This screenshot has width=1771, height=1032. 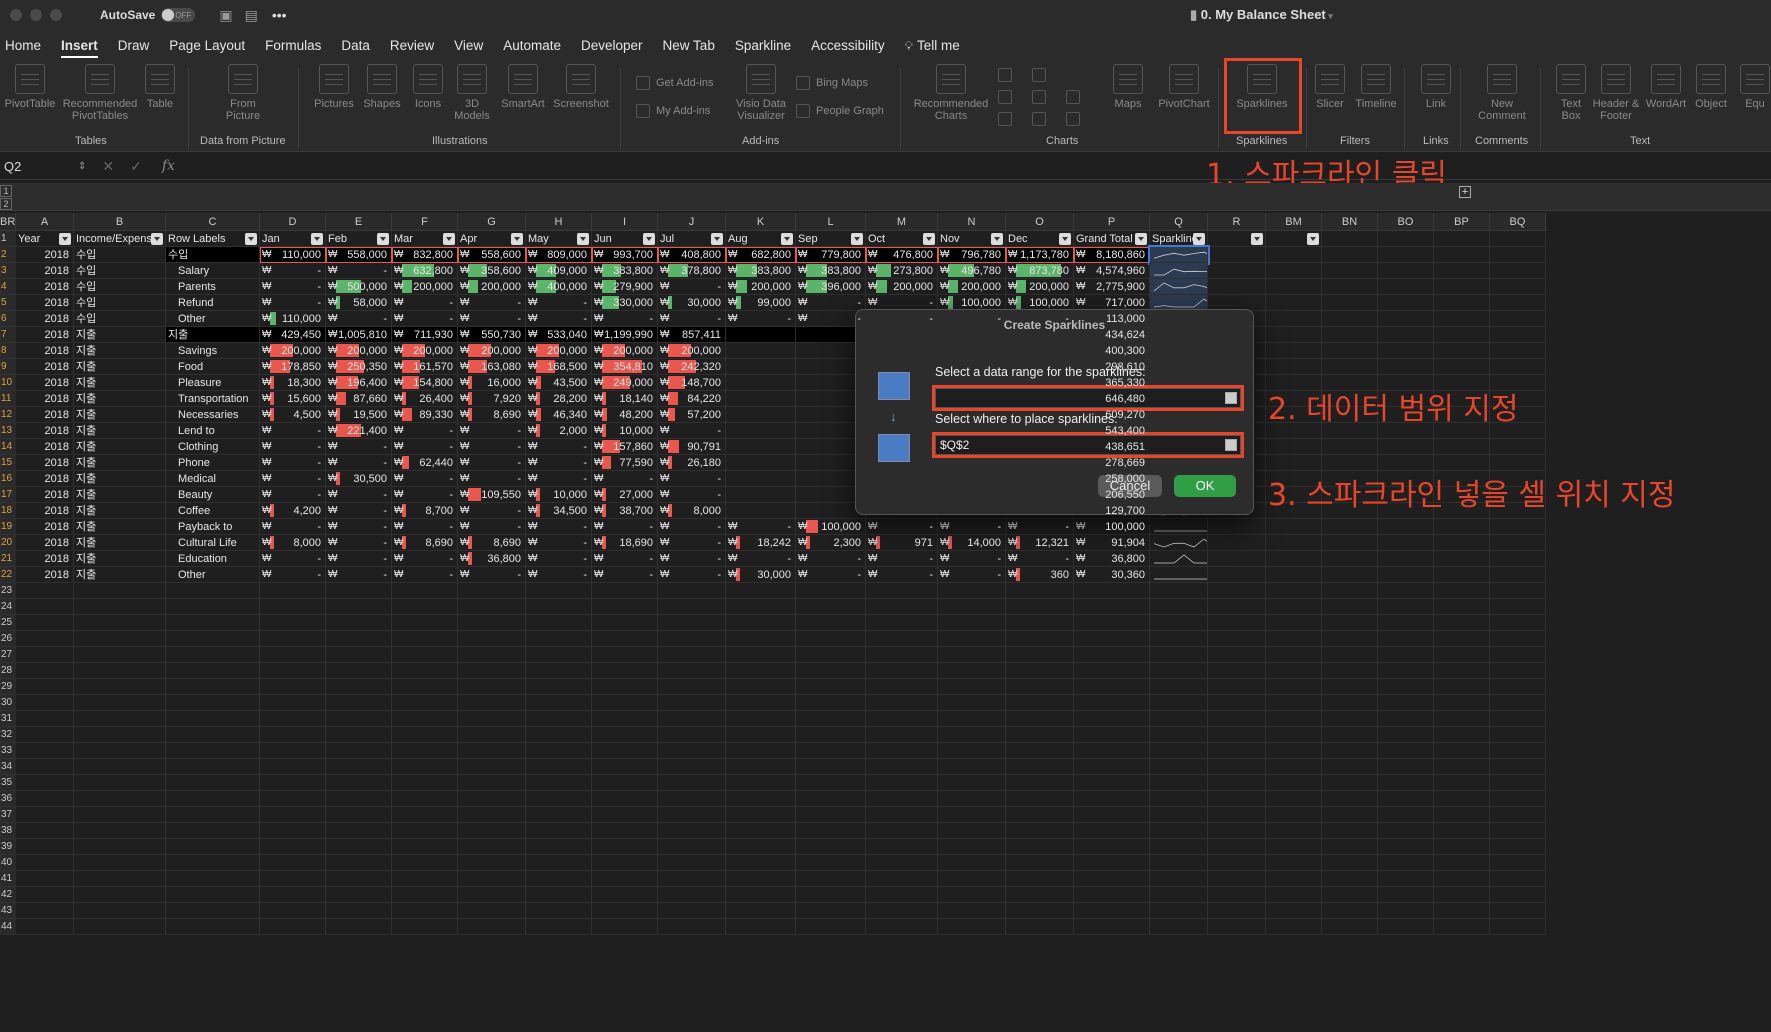 What do you see at coordinates (761, 303) in the screenshot?
I see `amount-cell: ₩99,000` at bounding box center [761, 303].